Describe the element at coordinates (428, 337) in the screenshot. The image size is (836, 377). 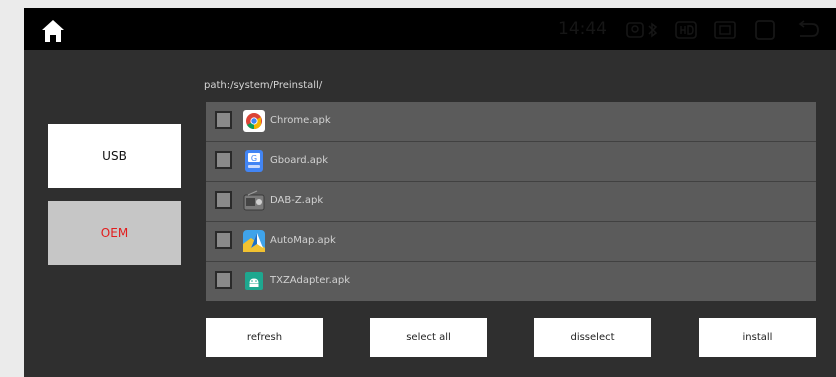
I see `select-all-button: select all` at that location.